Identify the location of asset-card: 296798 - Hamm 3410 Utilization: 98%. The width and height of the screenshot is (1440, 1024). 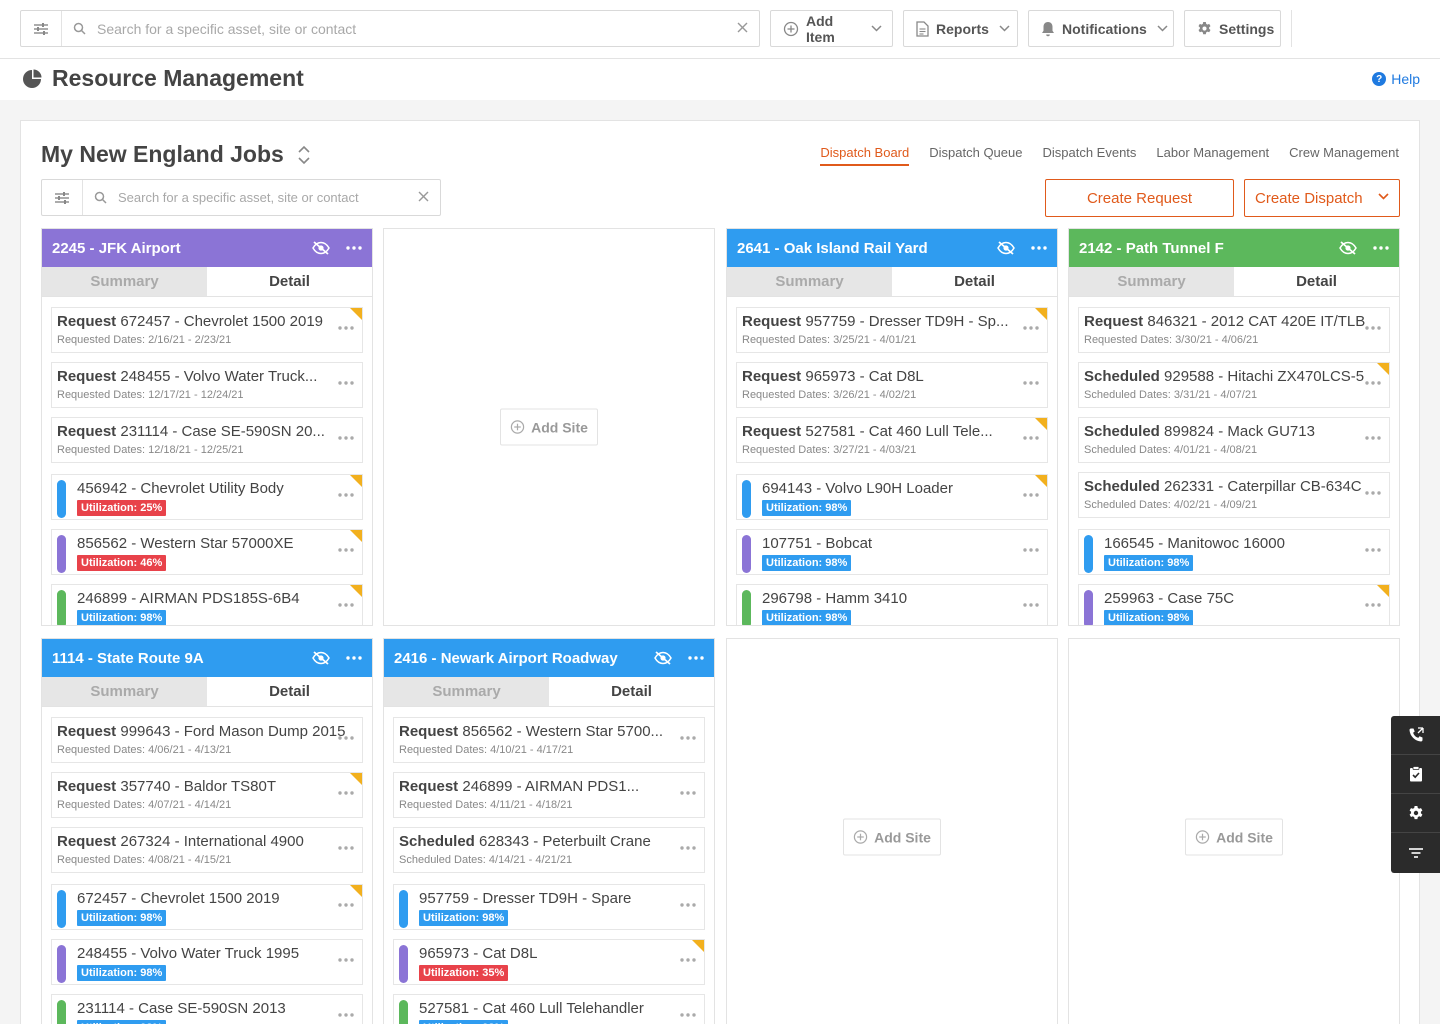
(892, 604).